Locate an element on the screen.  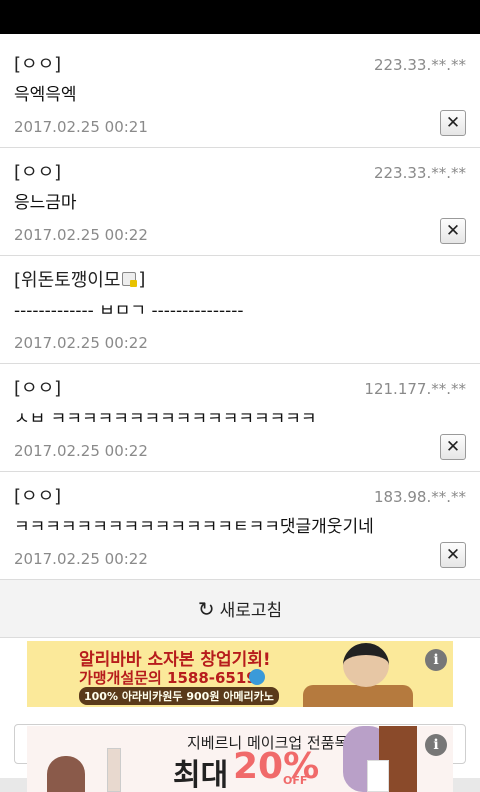
refresh-label: 새로고침 is located at coordinates (251, 611).